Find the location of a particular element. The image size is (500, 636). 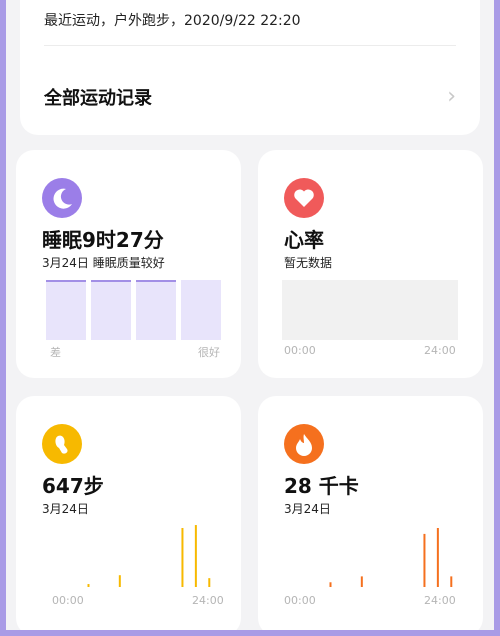

steps-chart is located at coordinates (149, 556).